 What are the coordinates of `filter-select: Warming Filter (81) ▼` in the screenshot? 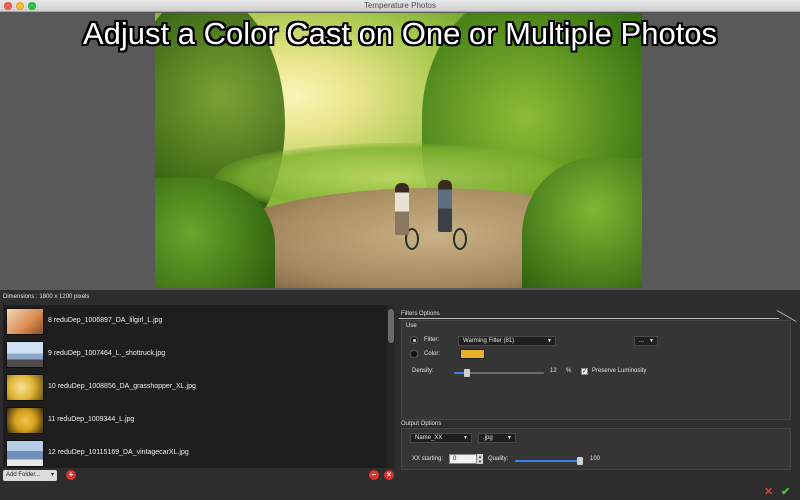 It's located at (507, 341).